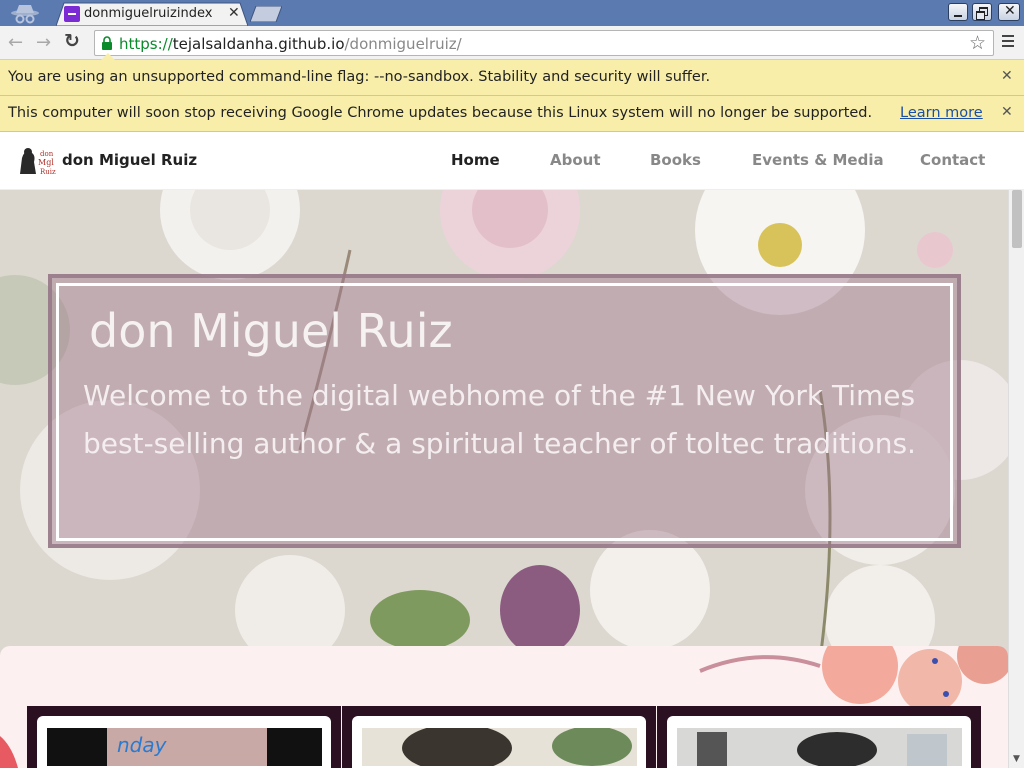 The width and height of the screenshot is (1024, 768). Describe the element at coordinates (575, 160) in the screenshot. I see `nav-about: About` at that location.